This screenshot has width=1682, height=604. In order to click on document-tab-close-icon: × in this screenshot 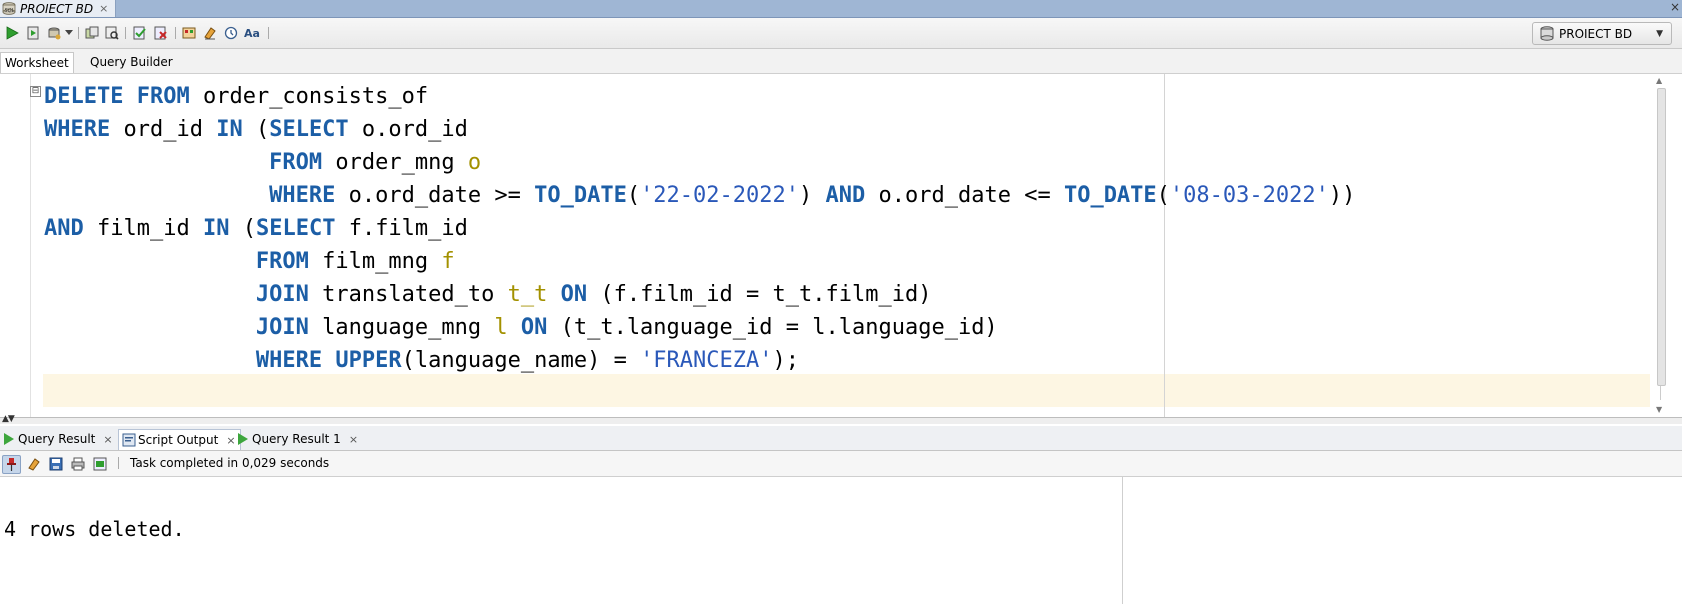, I will do `click(103, 8)`.